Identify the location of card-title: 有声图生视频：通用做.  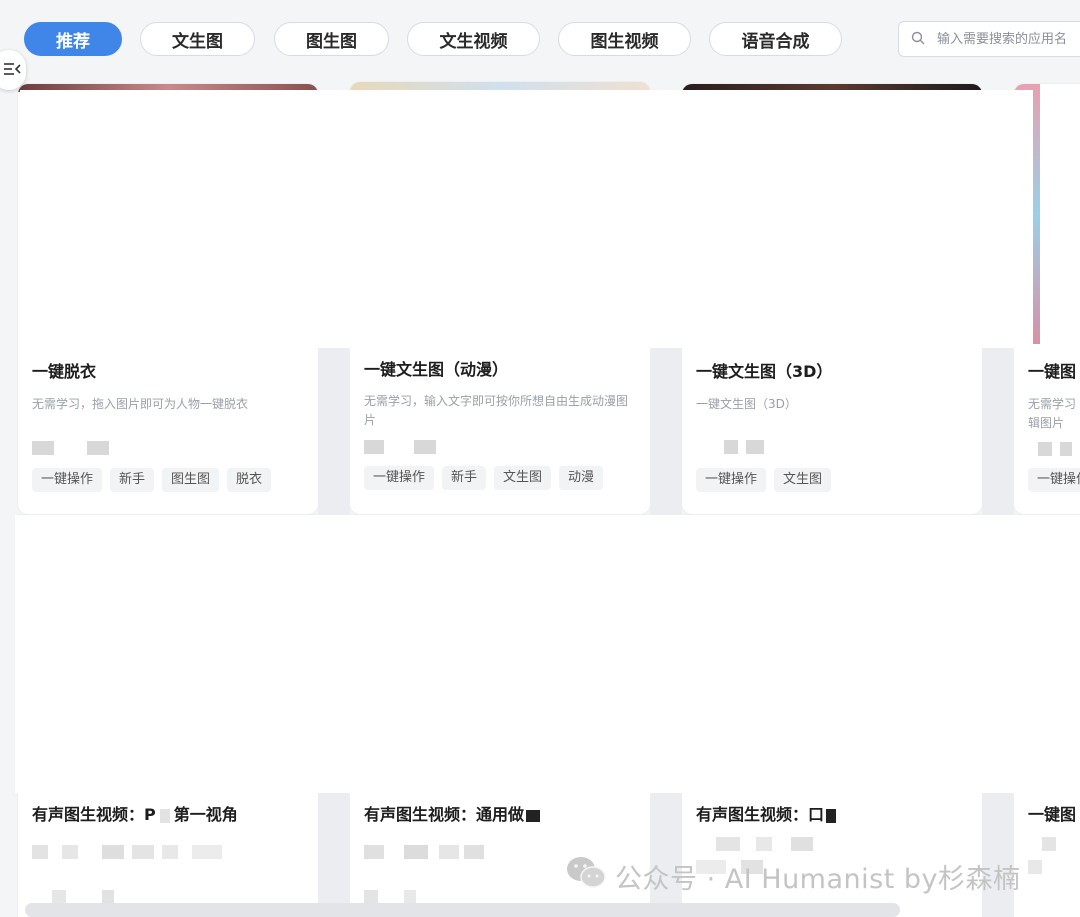
(452, 813).